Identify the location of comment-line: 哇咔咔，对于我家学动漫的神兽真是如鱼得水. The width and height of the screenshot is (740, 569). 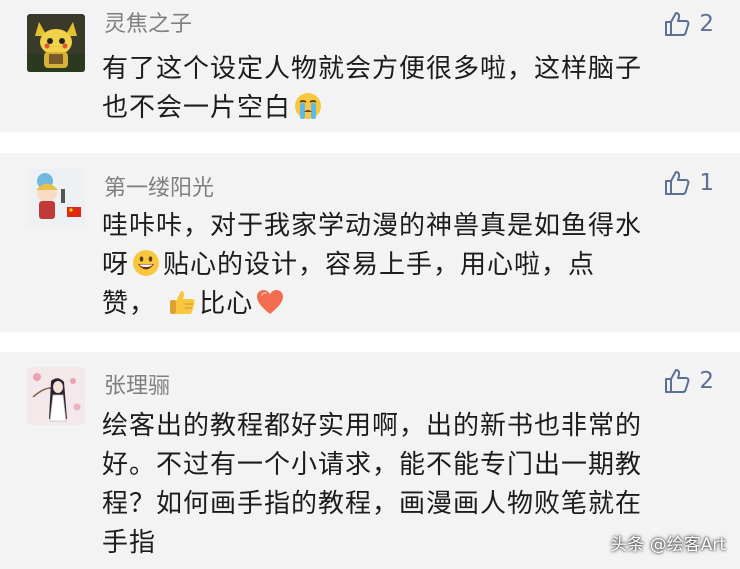
(372, 226).